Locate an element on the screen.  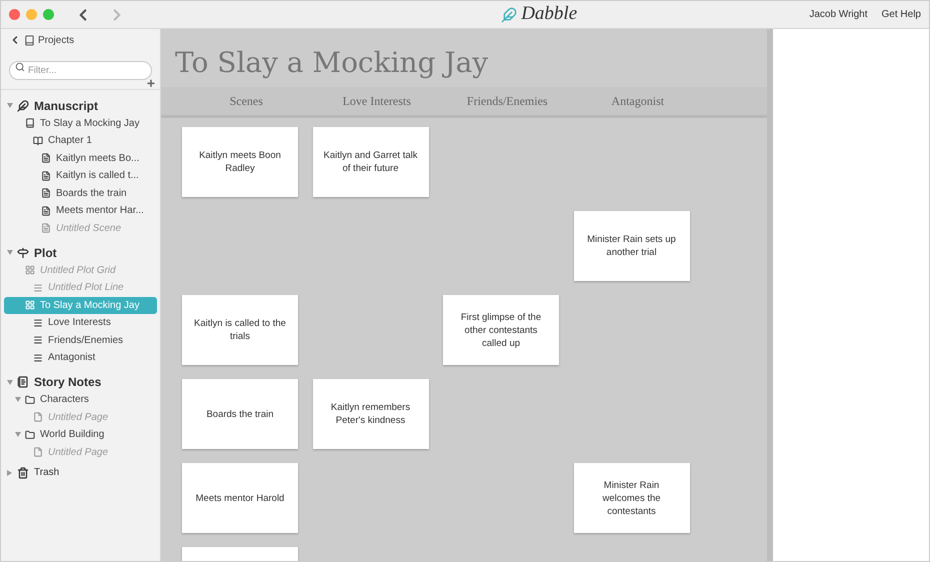
item-label: Story Notes is located at coordinates (68, 383).